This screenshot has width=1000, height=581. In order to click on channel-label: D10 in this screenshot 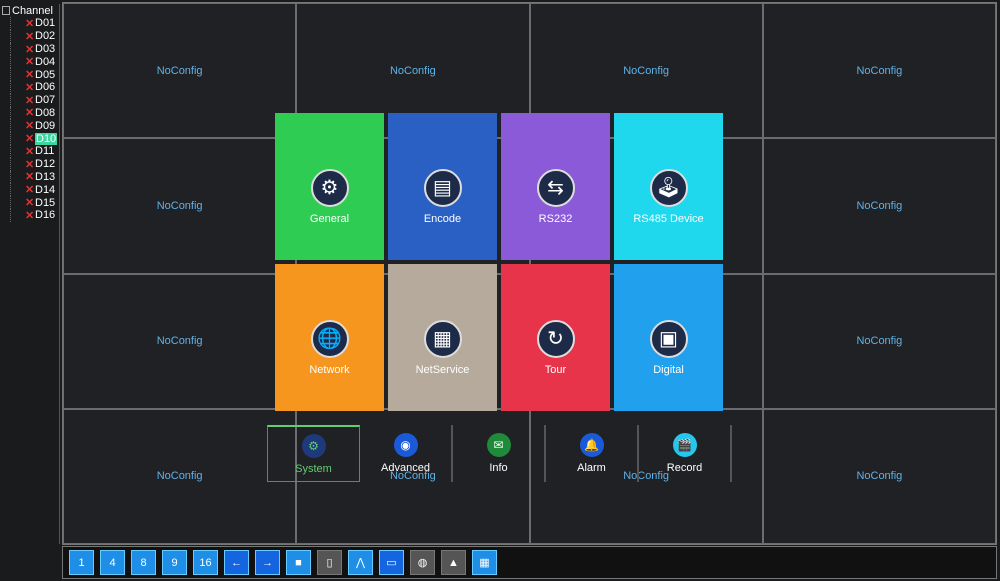, I will do `click(46, 138)`.